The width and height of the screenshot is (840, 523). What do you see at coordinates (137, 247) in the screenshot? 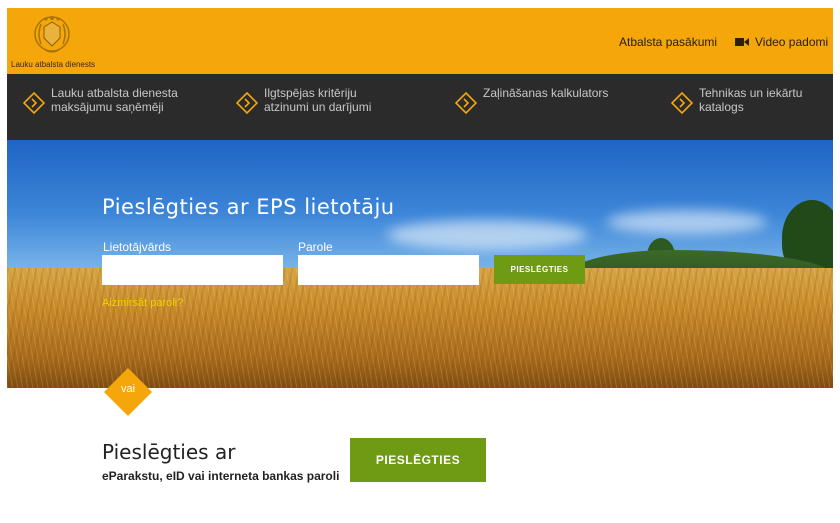
I see `username-label: Lietotājvārds` at bounding box center [137, 247].